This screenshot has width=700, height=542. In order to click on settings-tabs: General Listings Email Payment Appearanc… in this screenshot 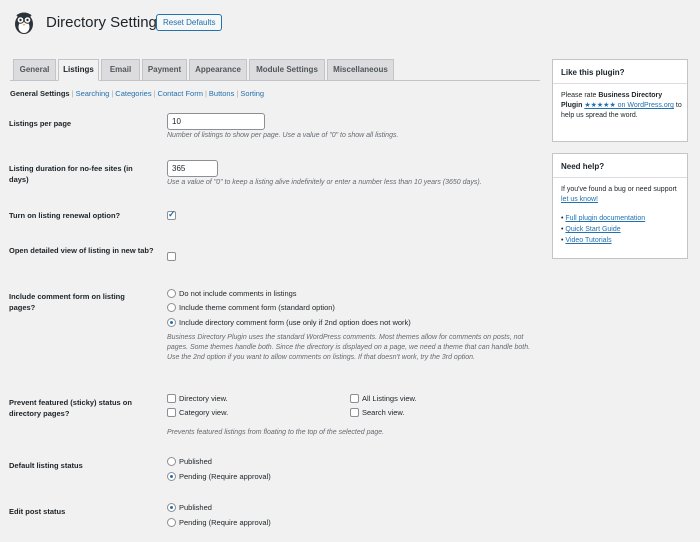, I will do `click(275, 70)`.